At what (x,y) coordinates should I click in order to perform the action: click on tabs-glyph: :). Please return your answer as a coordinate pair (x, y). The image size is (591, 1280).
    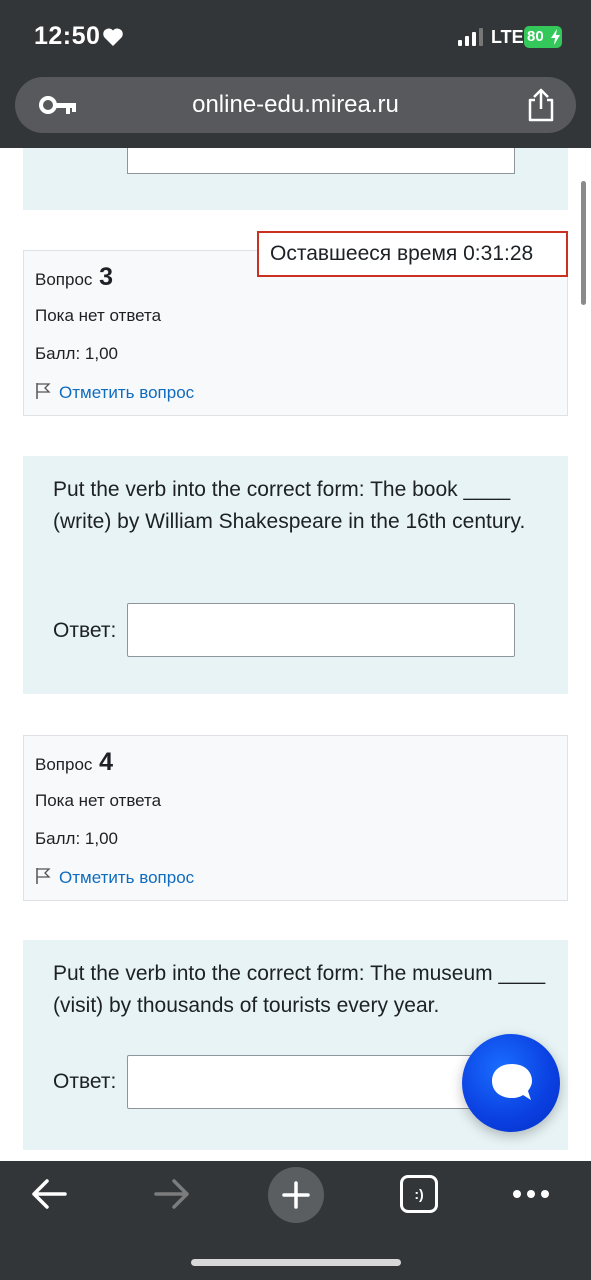
    Looking at the image, I should click on (419, 1194).